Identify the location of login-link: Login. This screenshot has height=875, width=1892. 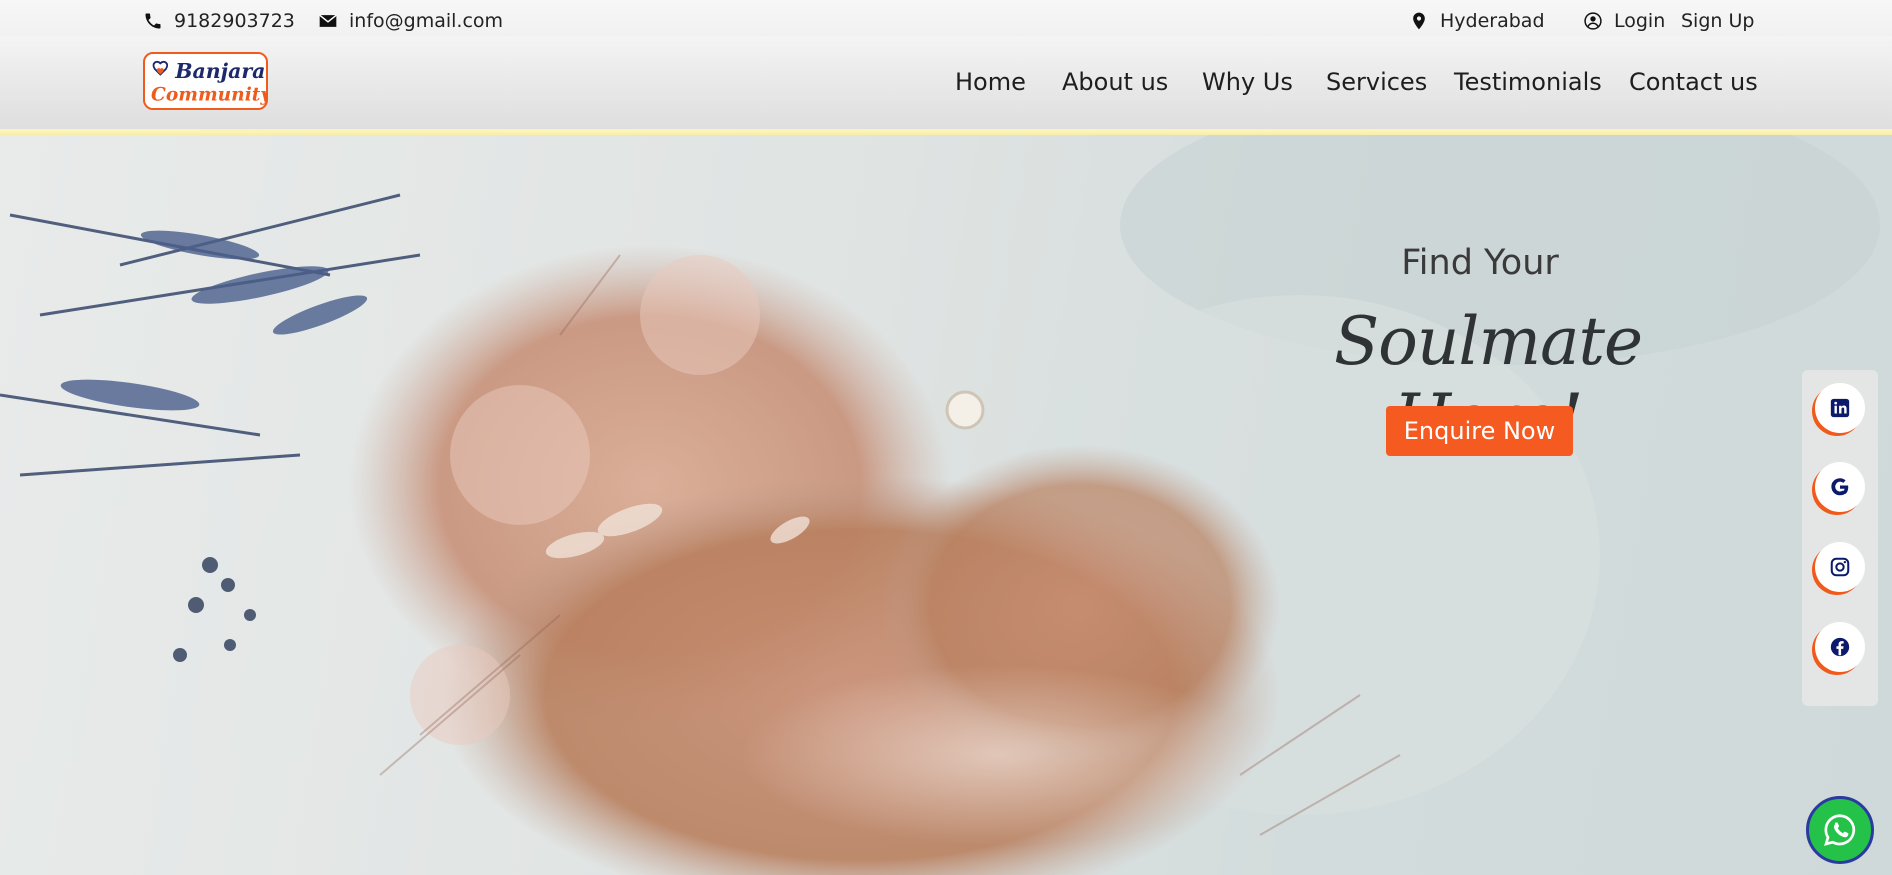
(1624, 21).